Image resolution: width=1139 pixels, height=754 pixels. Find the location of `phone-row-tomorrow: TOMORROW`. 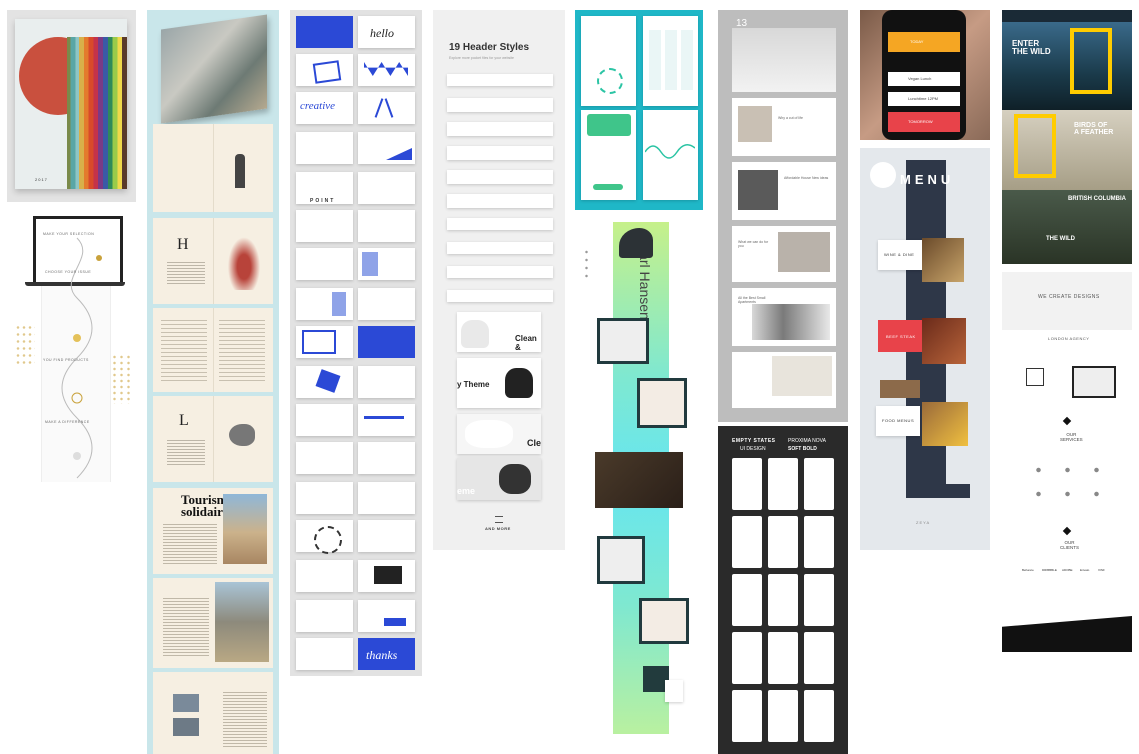

phone-row-tomorrow: TOMORROW is located at coordinates (924, 122).